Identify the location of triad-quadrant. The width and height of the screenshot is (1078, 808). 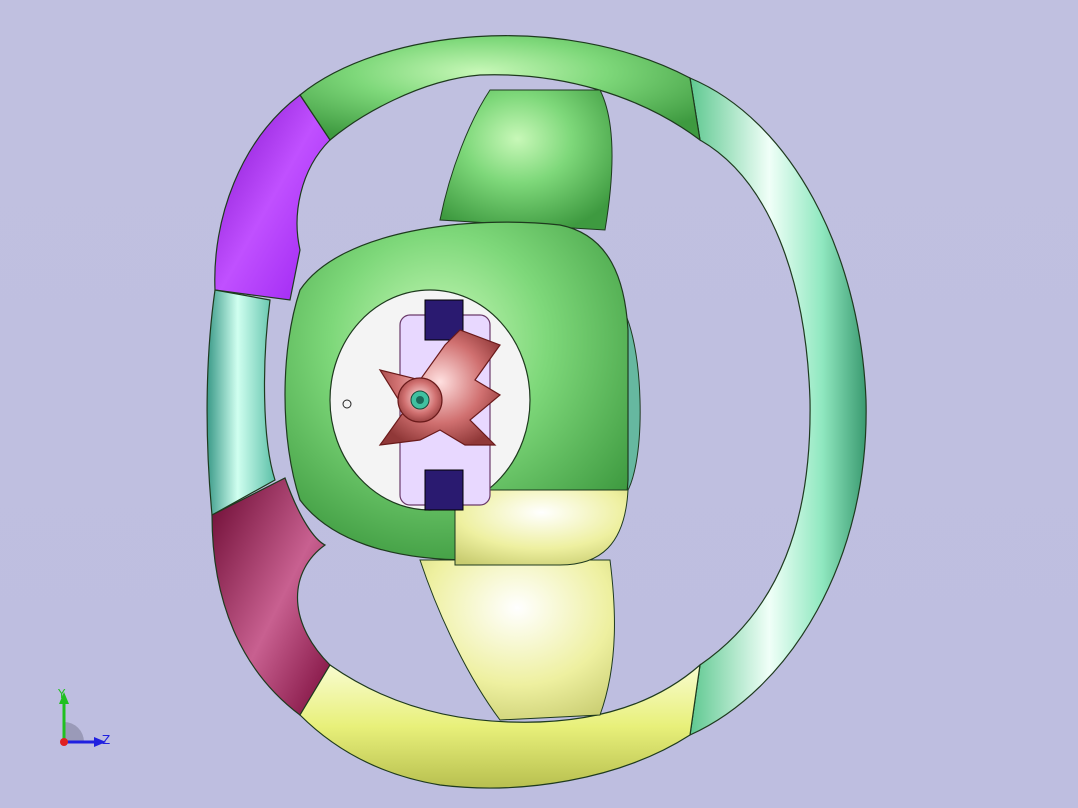
(74, 732).